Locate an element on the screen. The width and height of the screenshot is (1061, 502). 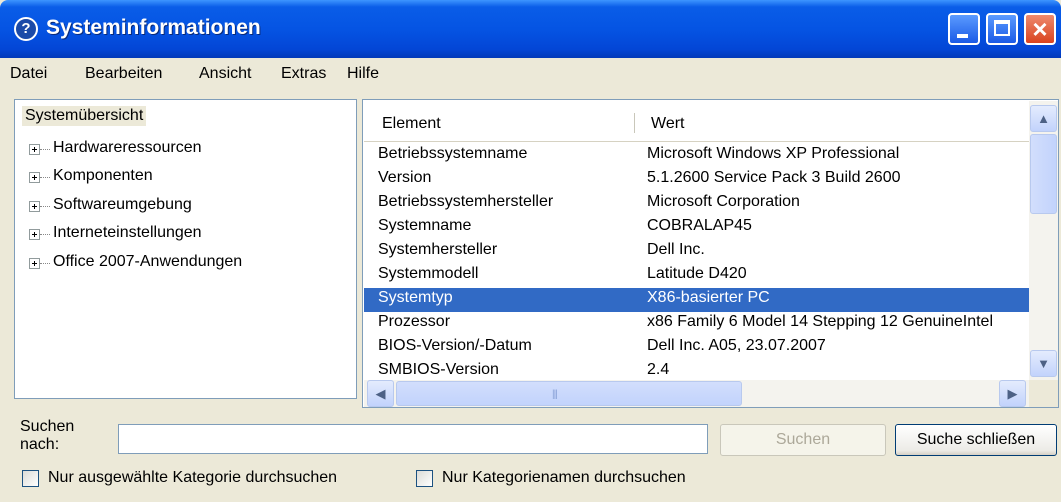
vertical-scrollbar: ▲ ▼ is located at coordinates (1043, 240).